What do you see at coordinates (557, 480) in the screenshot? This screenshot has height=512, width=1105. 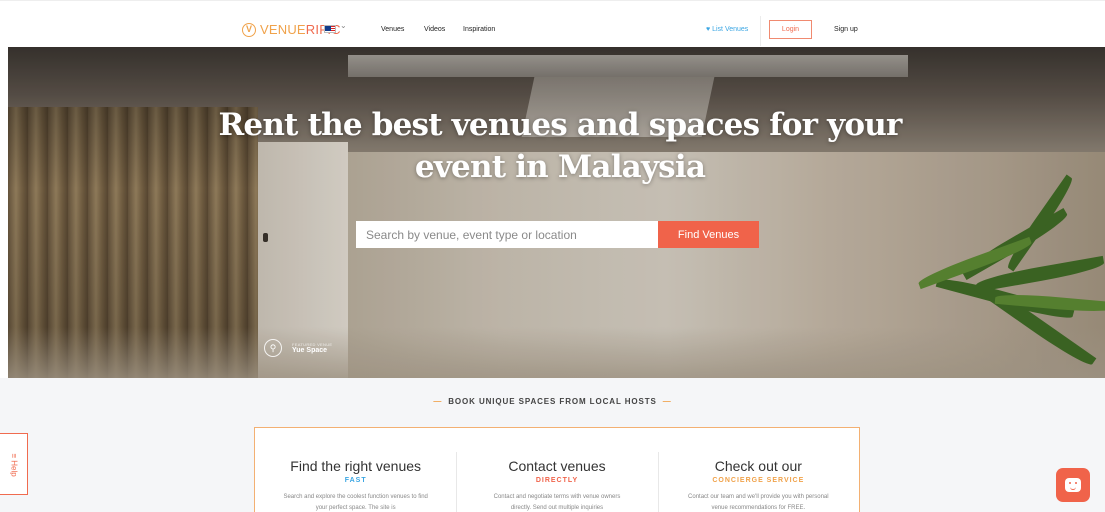 I see `feature-subtitle: DIRECTLY` at bounding box center [557, 480].